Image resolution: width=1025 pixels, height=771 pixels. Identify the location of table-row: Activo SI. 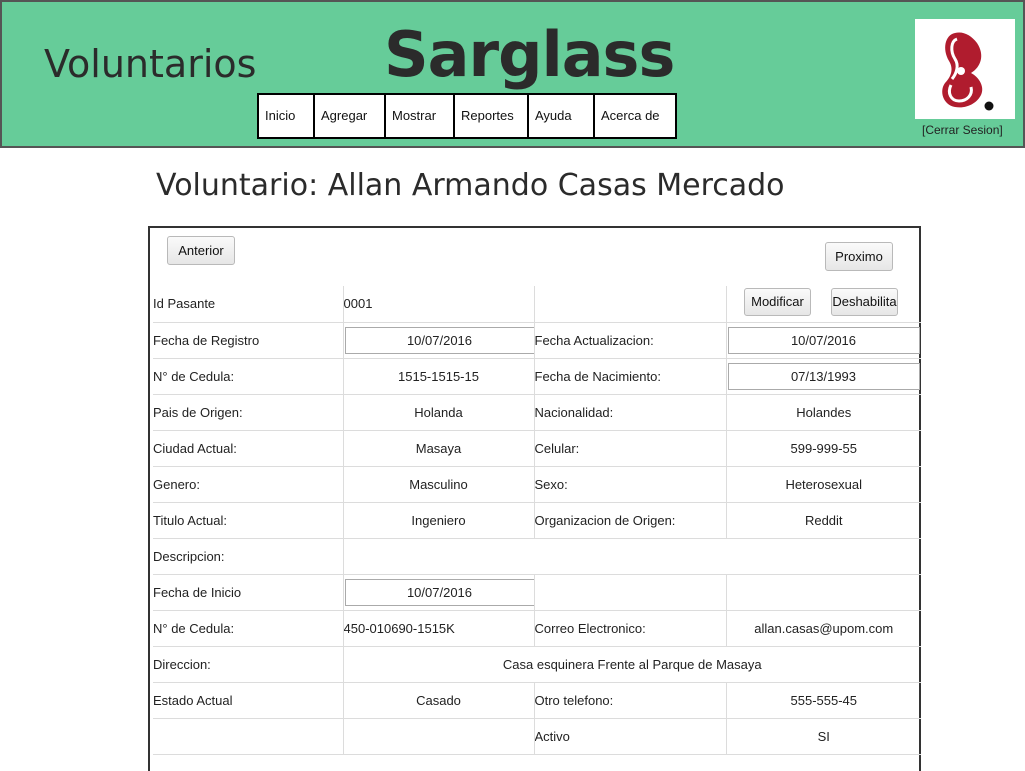
(537, 736).